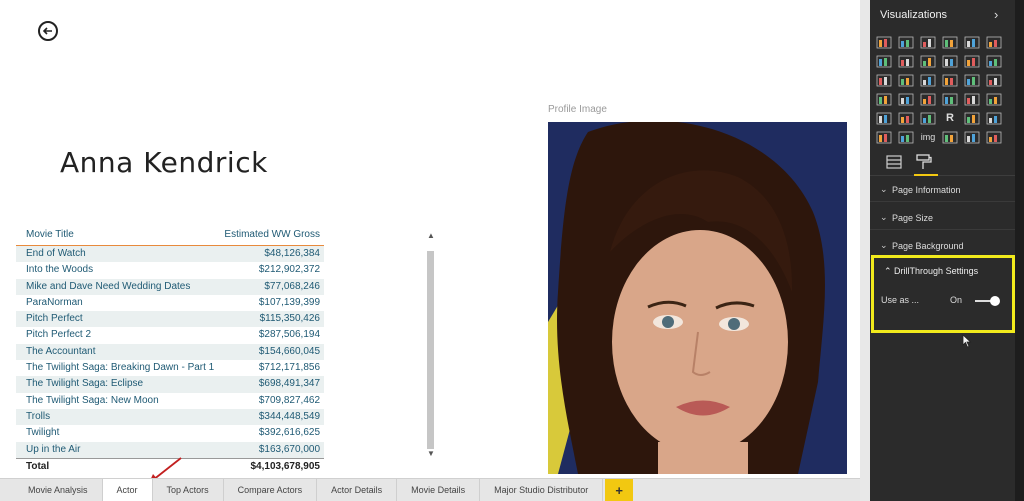 This screenshot has height=501, width=1024. I want to click on fields-tab-icon, so click(896, 163).